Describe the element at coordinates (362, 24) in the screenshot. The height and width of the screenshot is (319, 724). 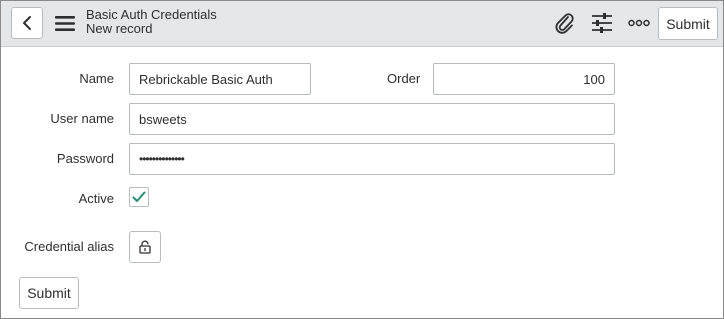
I see `form-header: Basic Auth Credentials New record Submit` at that location.